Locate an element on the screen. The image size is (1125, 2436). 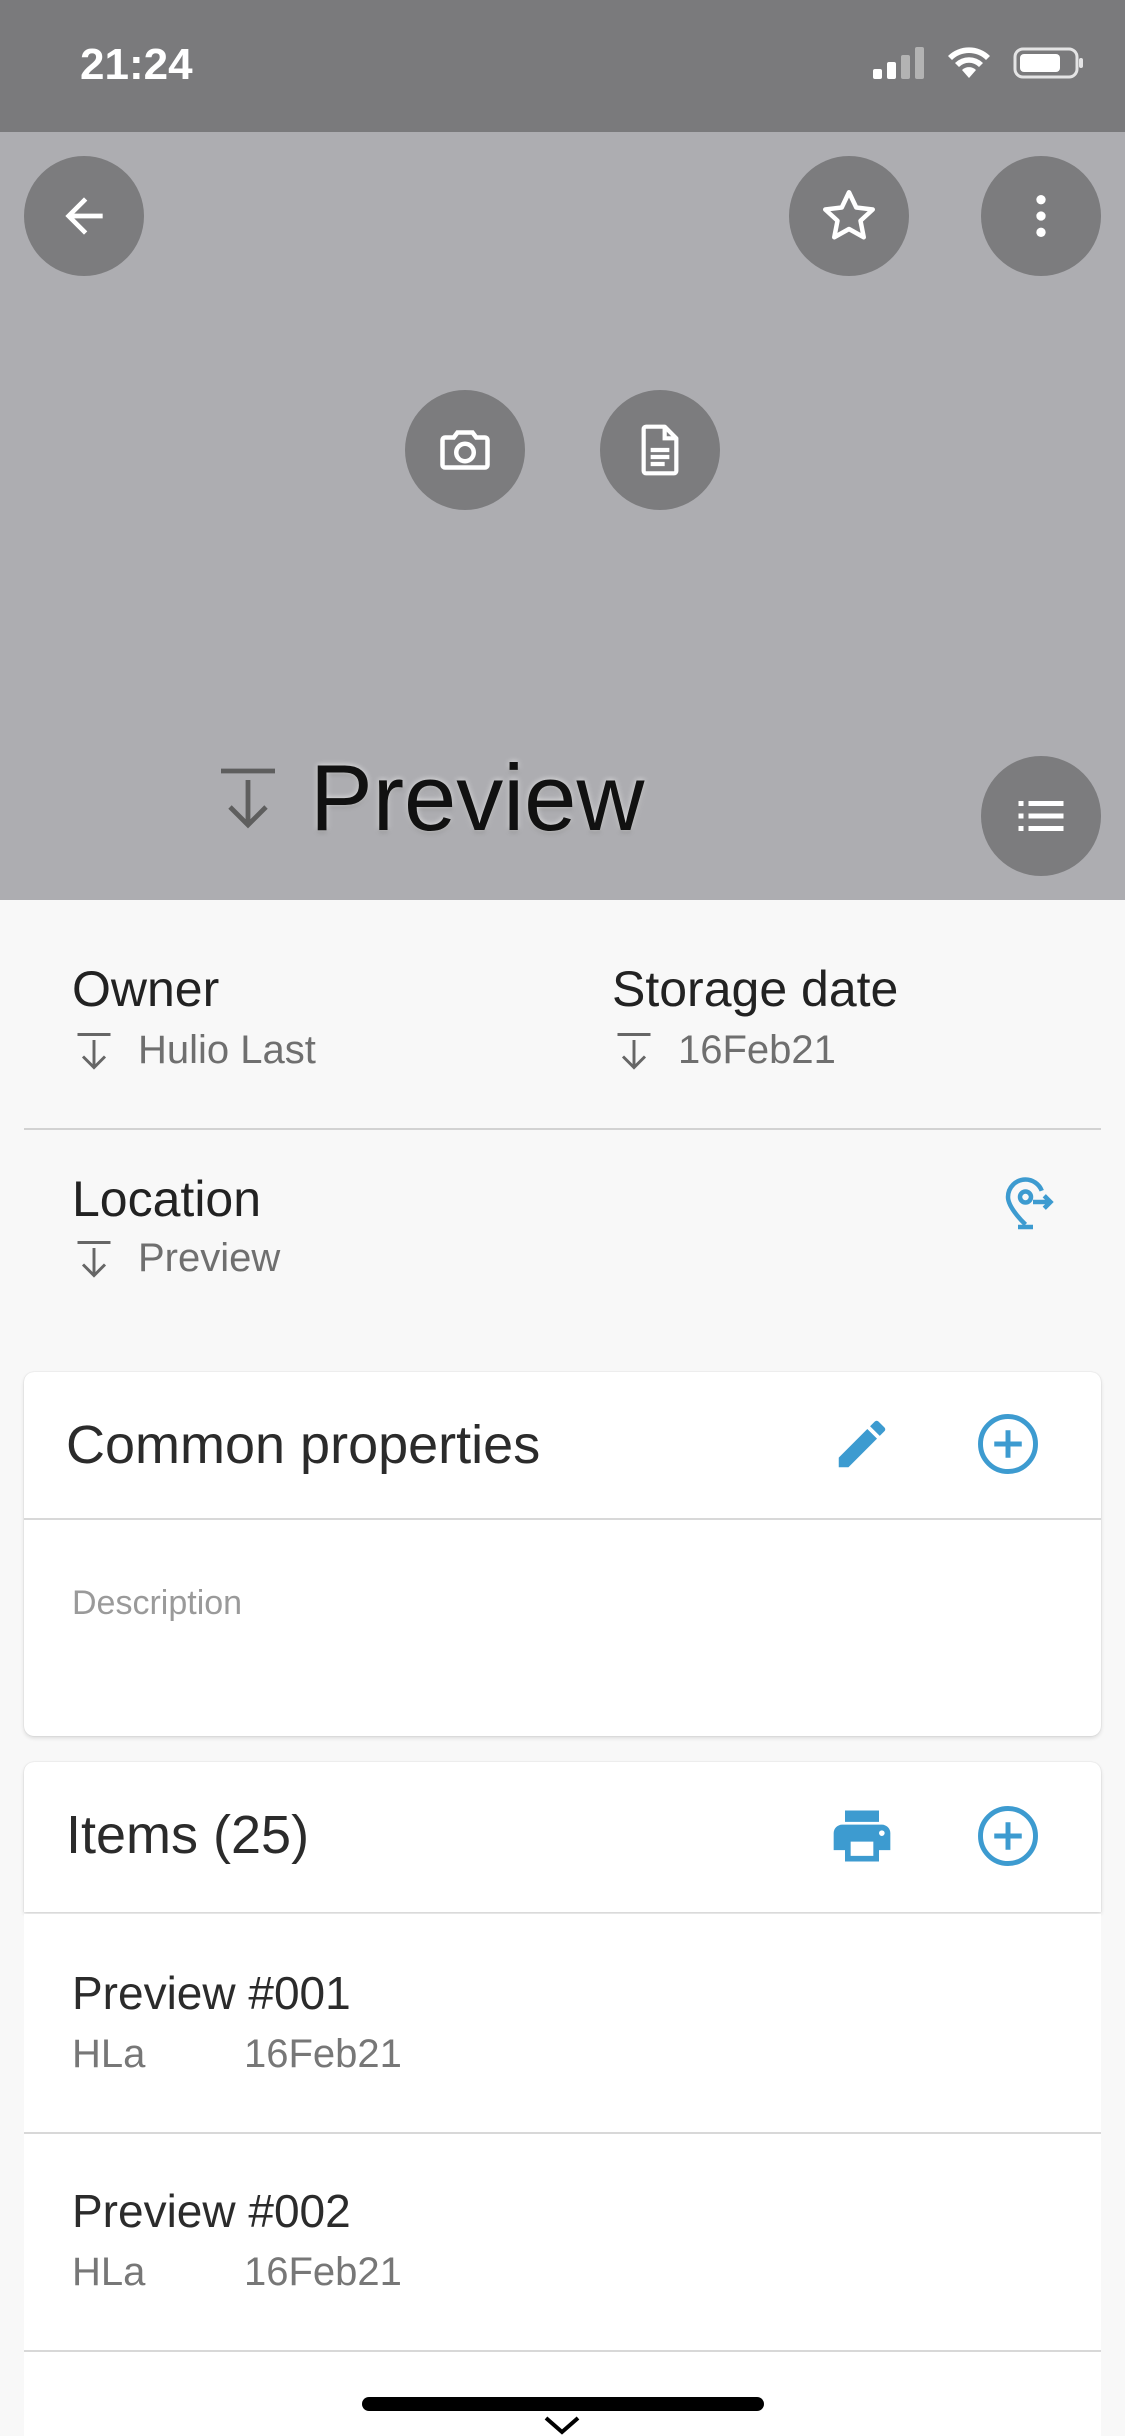
location-button is located at coordinates (1028, 1202).